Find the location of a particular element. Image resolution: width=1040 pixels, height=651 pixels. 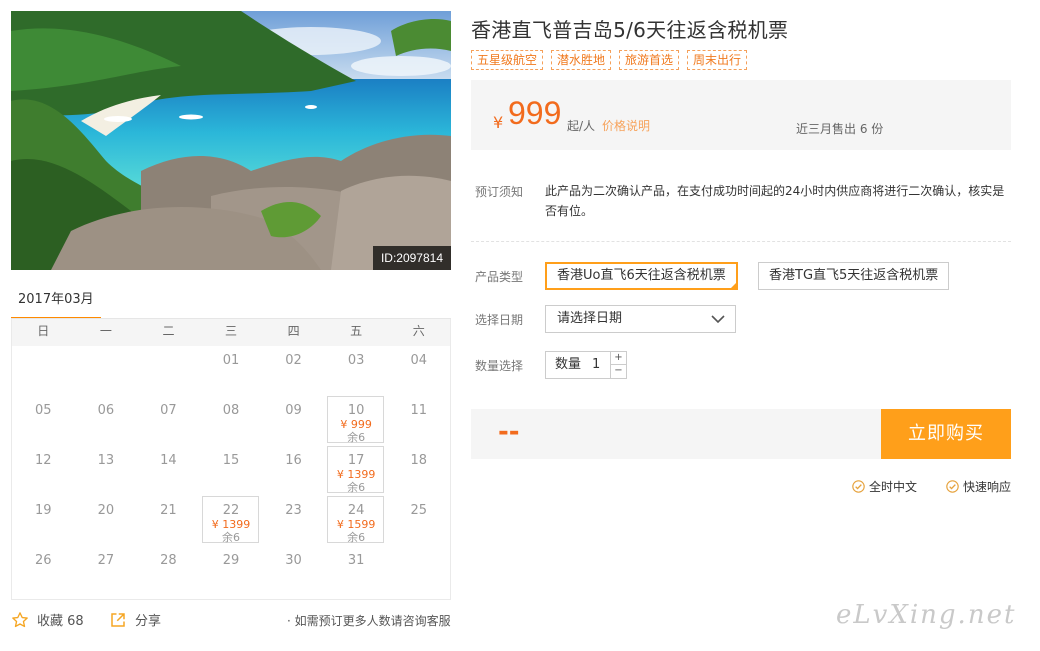

favorite-button: 收藏 68 is located at coordinates (47, 619).